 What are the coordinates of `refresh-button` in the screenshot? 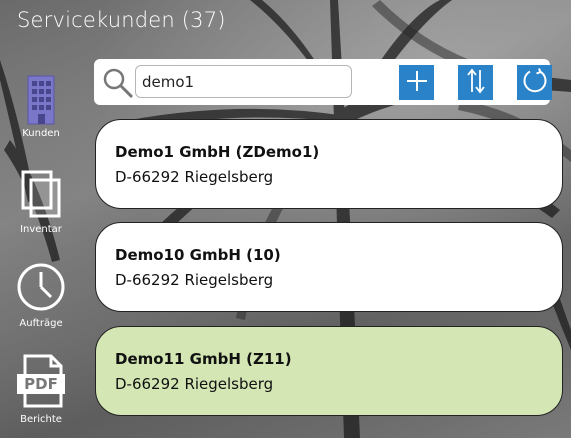 It's located at (534, 82).